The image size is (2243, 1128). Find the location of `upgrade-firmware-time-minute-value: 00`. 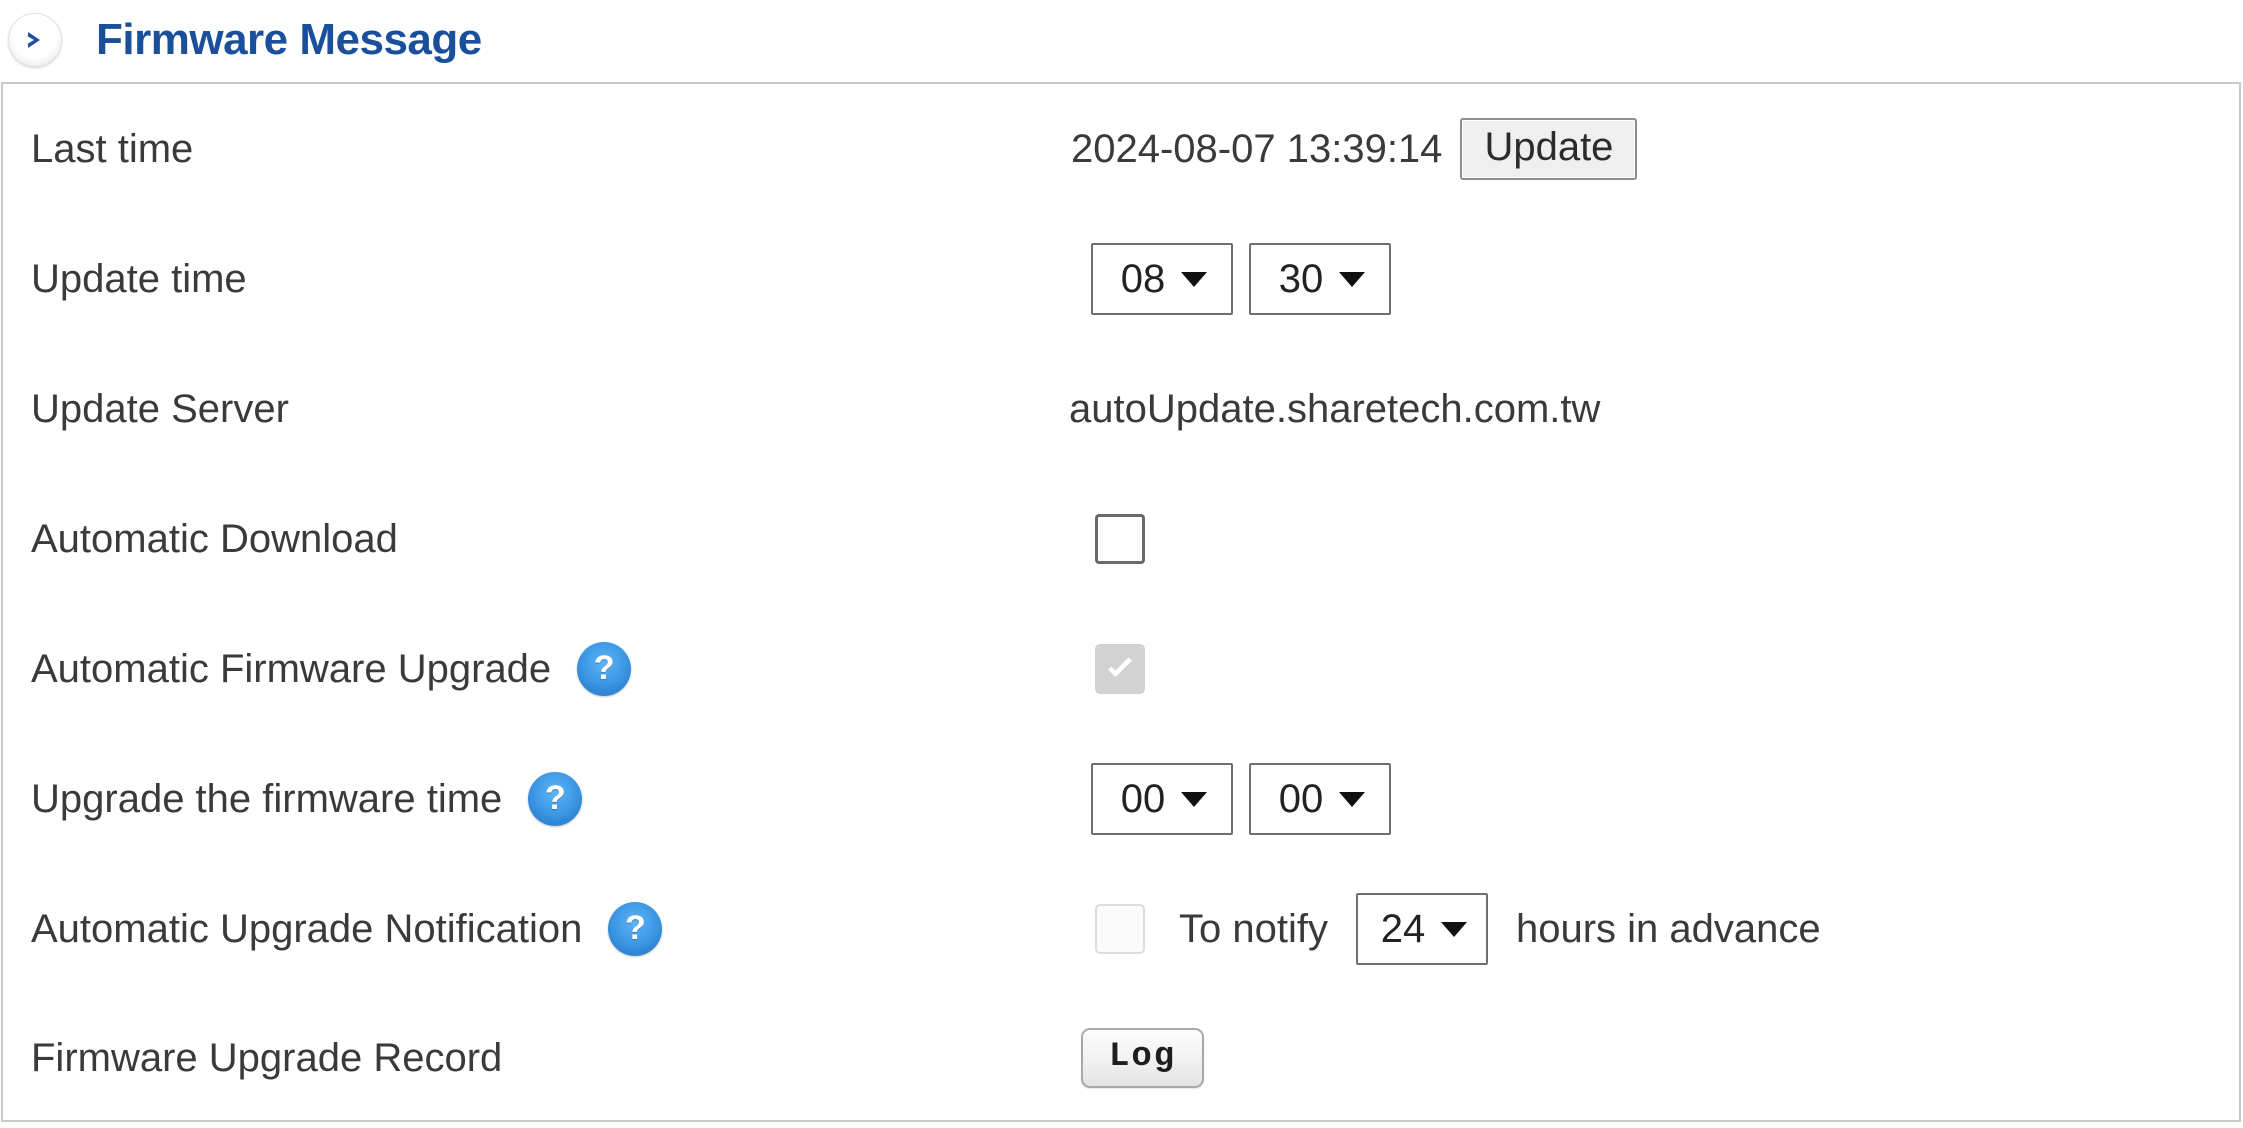

upgrade-firmware-time-minute-value: 00 is located at coordinates (1301, 798).